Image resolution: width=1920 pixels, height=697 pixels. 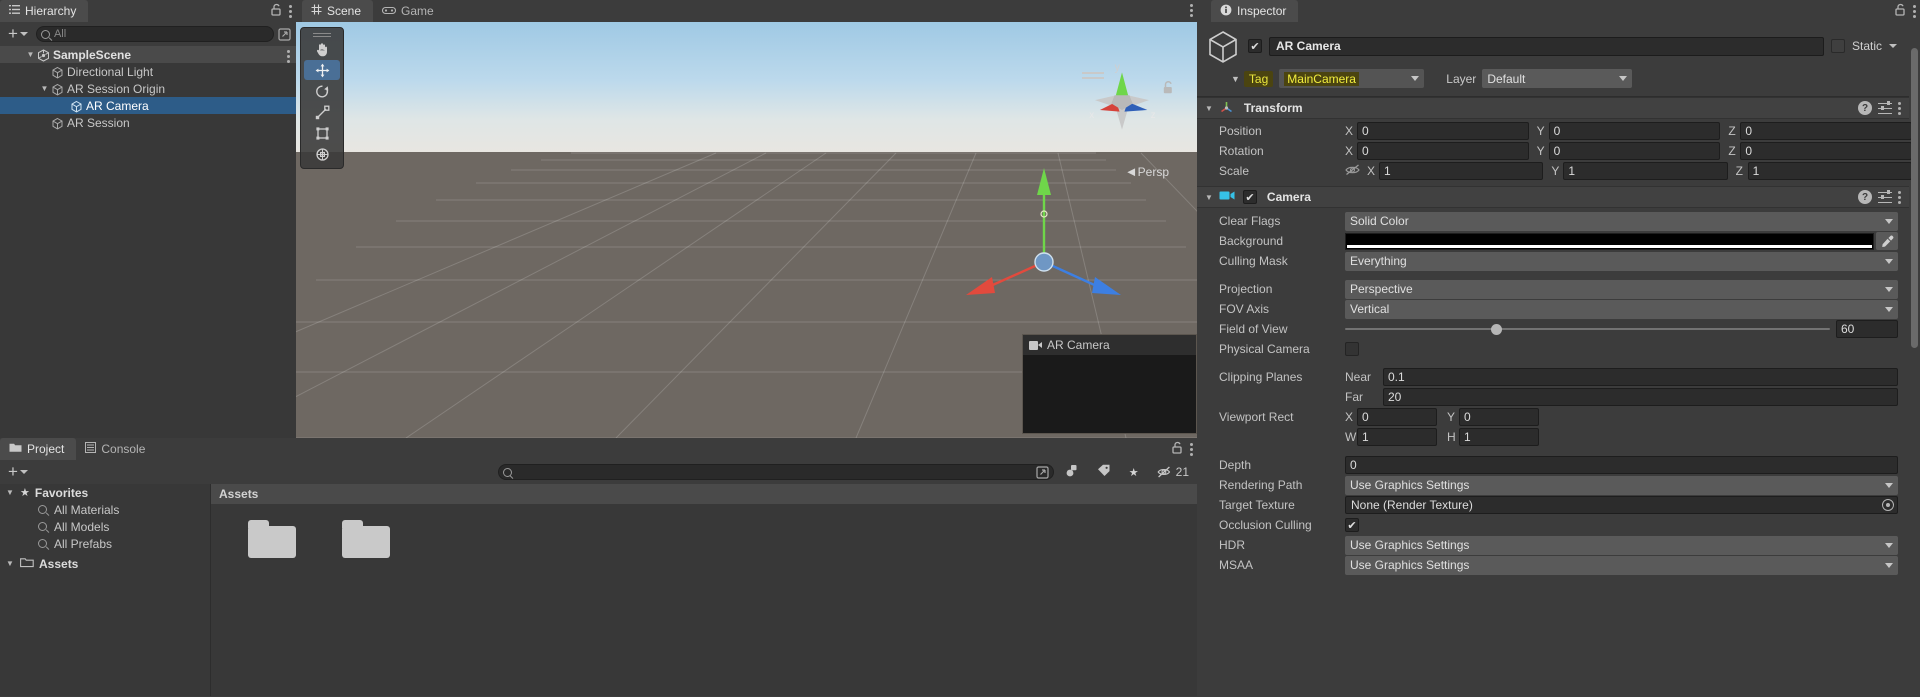 What do you see at coordinates (1900, 11) in the screenshot?
I see `inspector-lock-icon` at bounding box center [1900, 11].